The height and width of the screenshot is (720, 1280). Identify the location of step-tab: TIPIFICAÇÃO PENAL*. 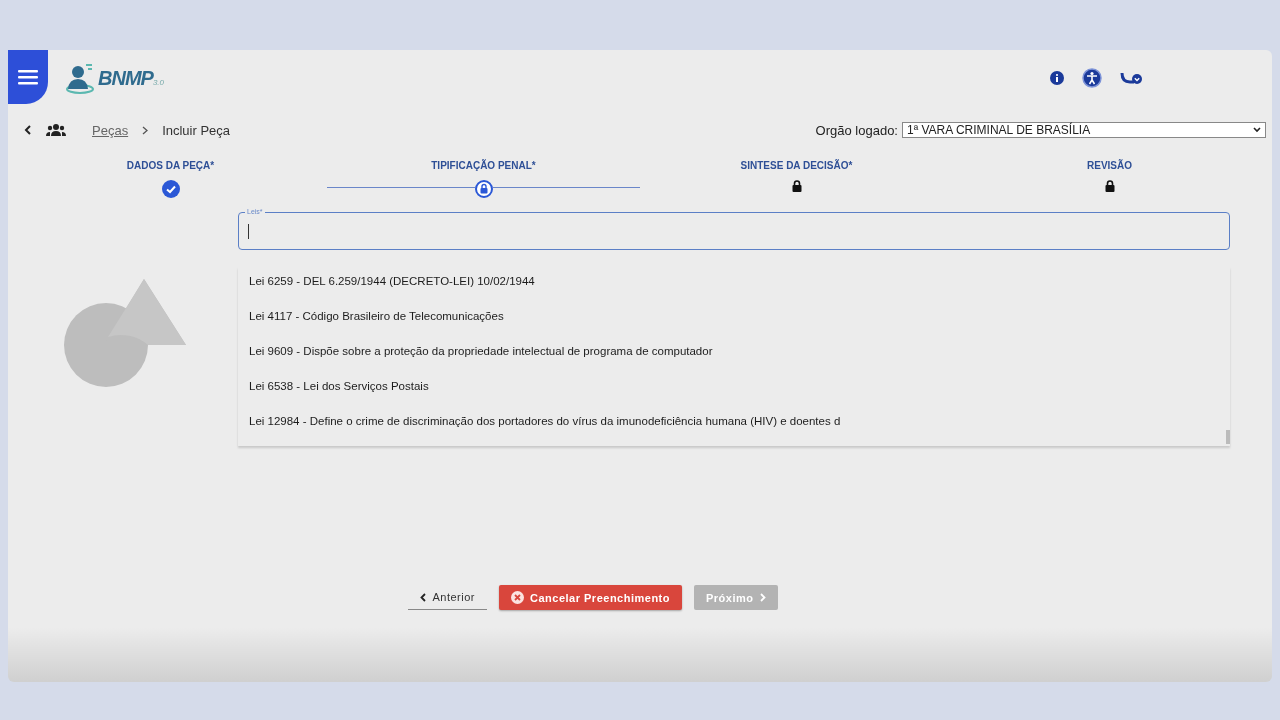
(483, 180).